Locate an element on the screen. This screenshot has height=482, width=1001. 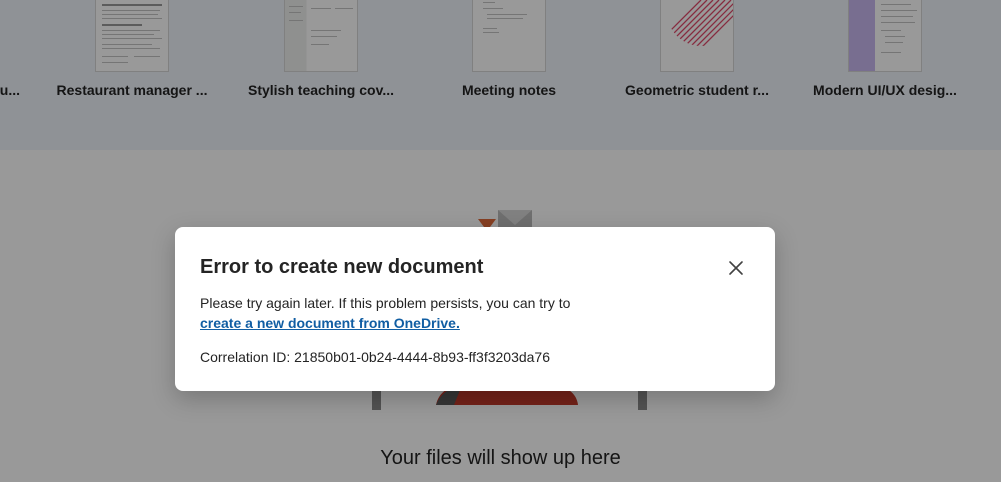
onedrive-create-link: create a new document from OneDrive. is located at coordinates (330, 323).